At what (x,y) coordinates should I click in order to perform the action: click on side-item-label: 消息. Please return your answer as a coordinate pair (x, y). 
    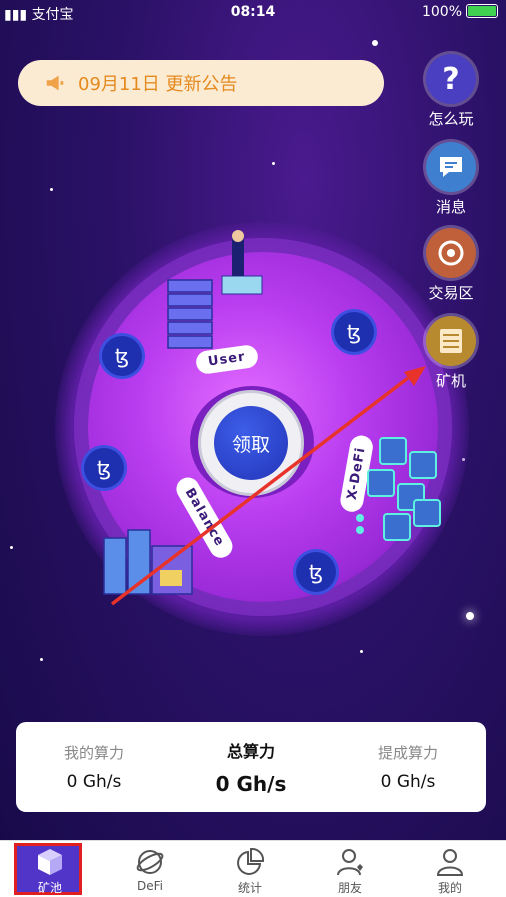
    Looking at the image, I should click on (450, 207).